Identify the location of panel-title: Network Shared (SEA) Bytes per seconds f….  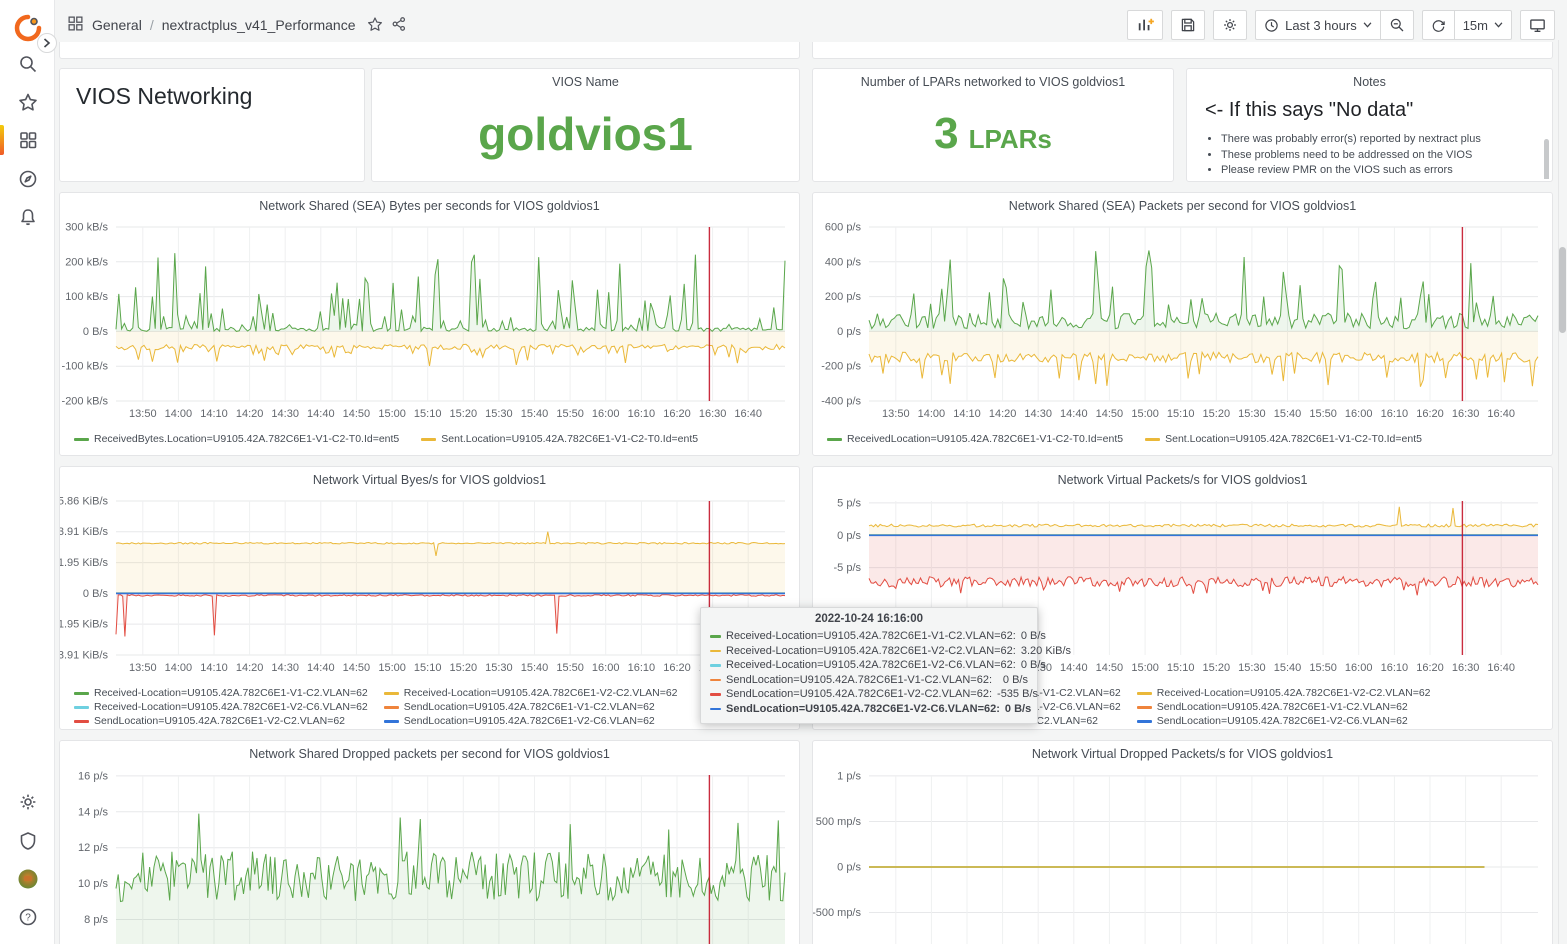
(429, 206).